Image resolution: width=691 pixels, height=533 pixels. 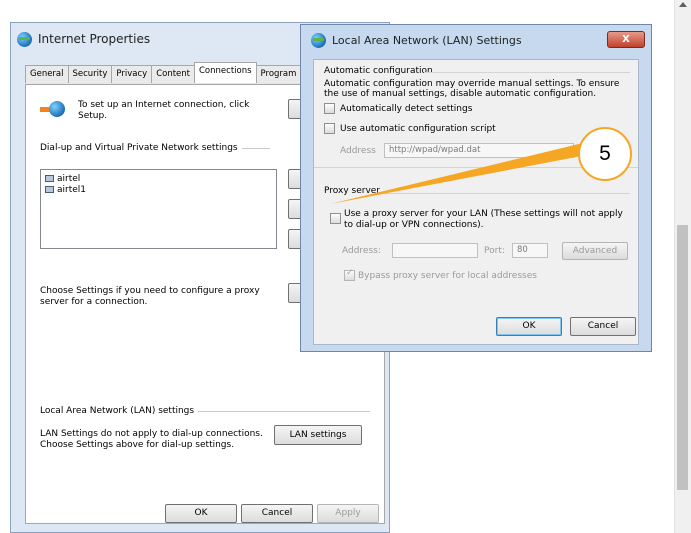 What do you see at coordinates (605, 154) in the screenshot?
I see `callout-number-badge: 5` at bounding box center [605, 154].